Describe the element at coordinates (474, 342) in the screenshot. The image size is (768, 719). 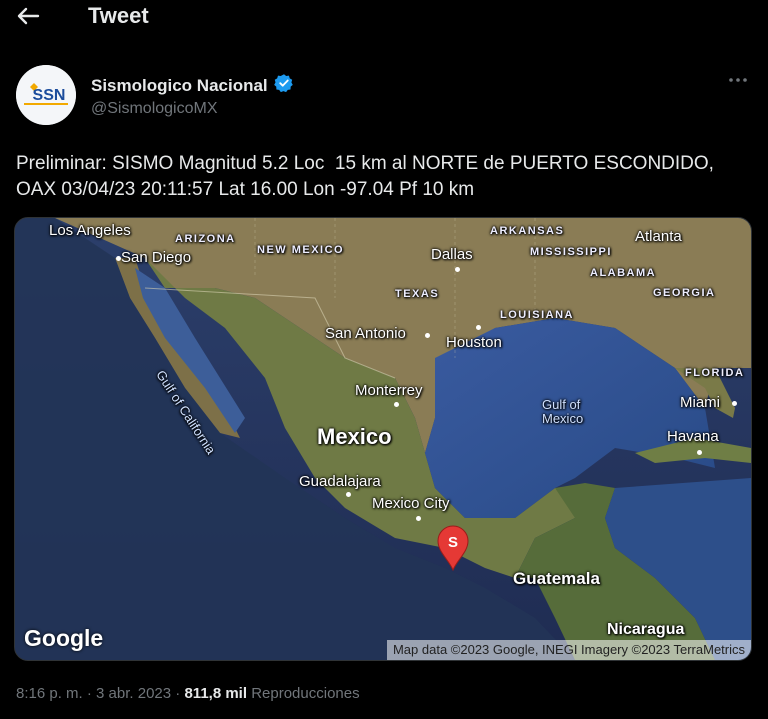
I see `map-label-houston: Houston` at that location.